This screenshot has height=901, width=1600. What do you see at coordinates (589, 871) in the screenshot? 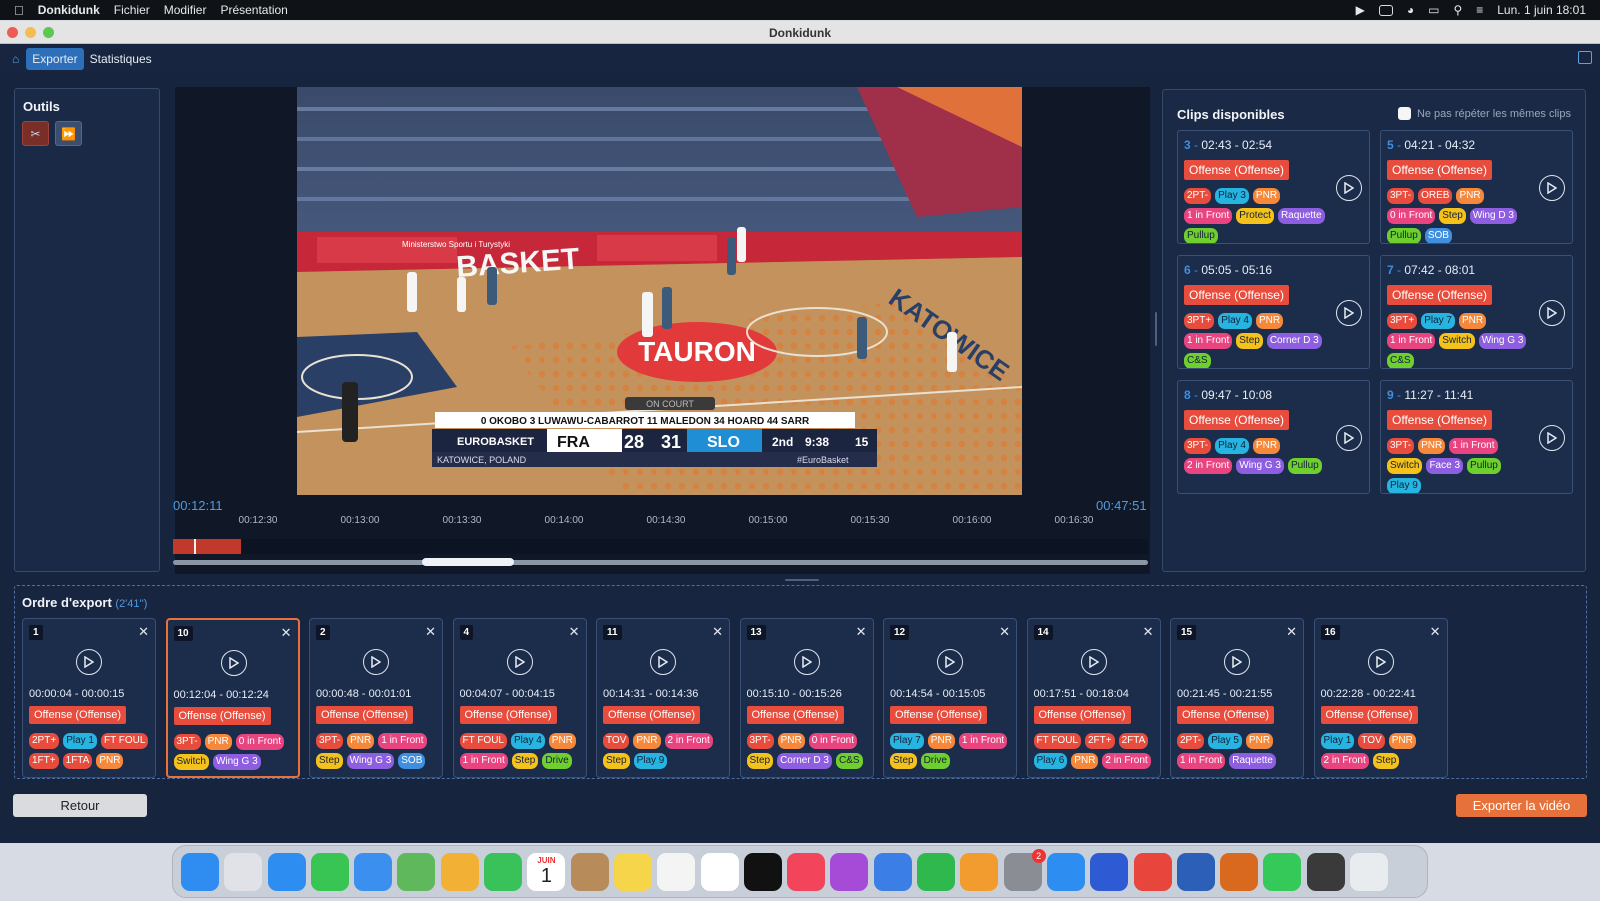
I see `contacts-icon` at bounding box center [589, 871].